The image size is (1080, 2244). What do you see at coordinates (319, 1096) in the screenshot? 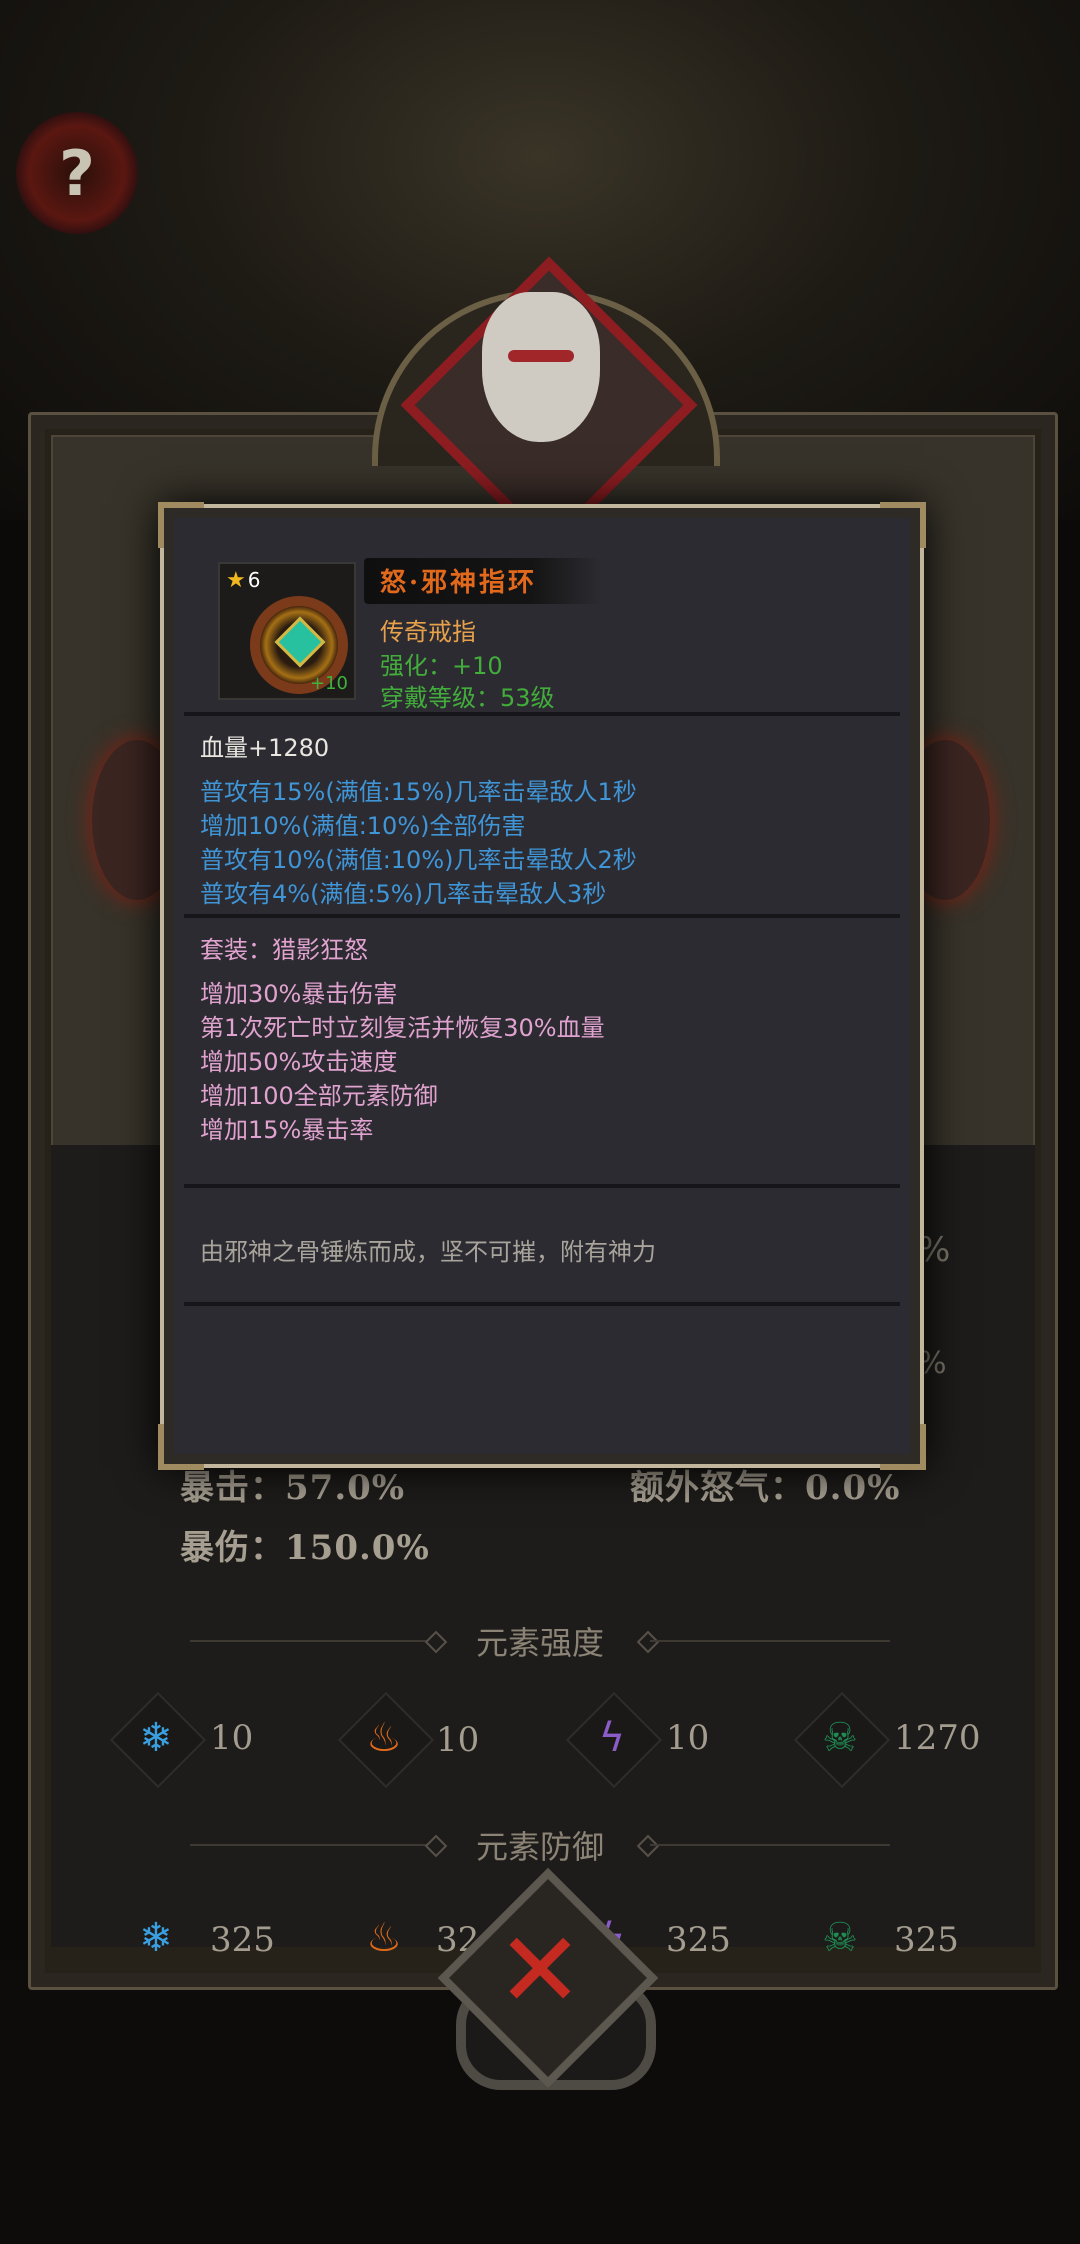
I see `set-effect: 增加100全部元素防御` at bounding box center [319, 1096].